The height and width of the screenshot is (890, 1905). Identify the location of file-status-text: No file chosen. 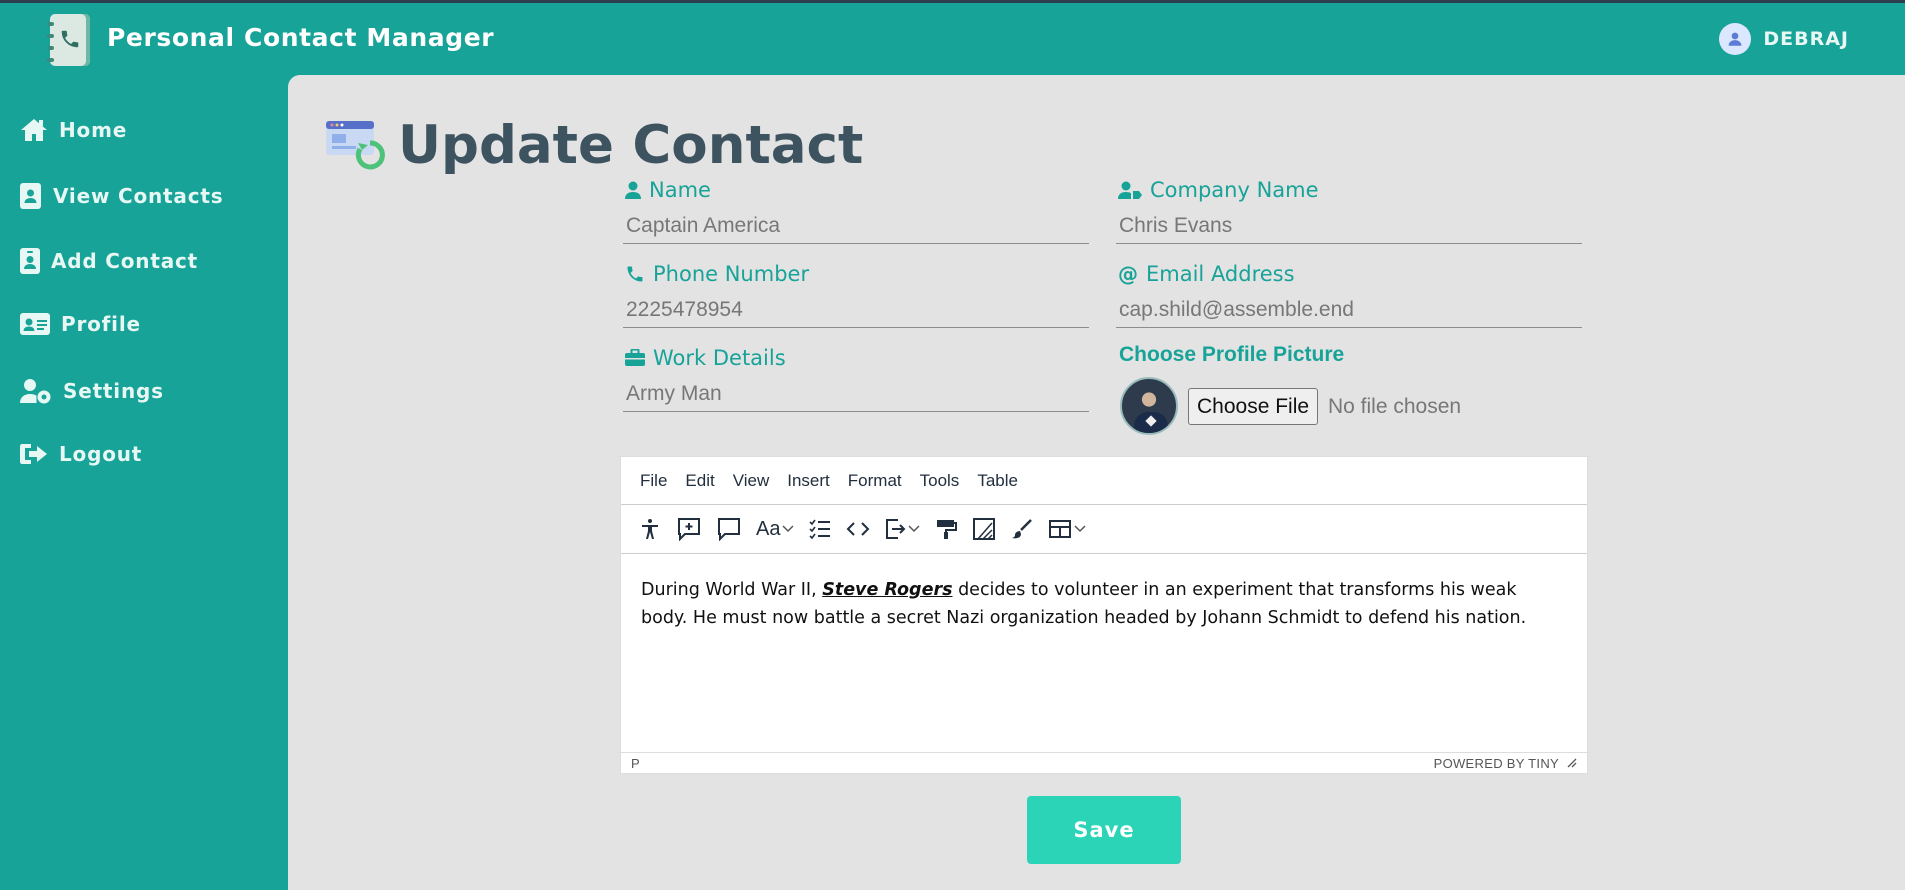
(1395, 406).